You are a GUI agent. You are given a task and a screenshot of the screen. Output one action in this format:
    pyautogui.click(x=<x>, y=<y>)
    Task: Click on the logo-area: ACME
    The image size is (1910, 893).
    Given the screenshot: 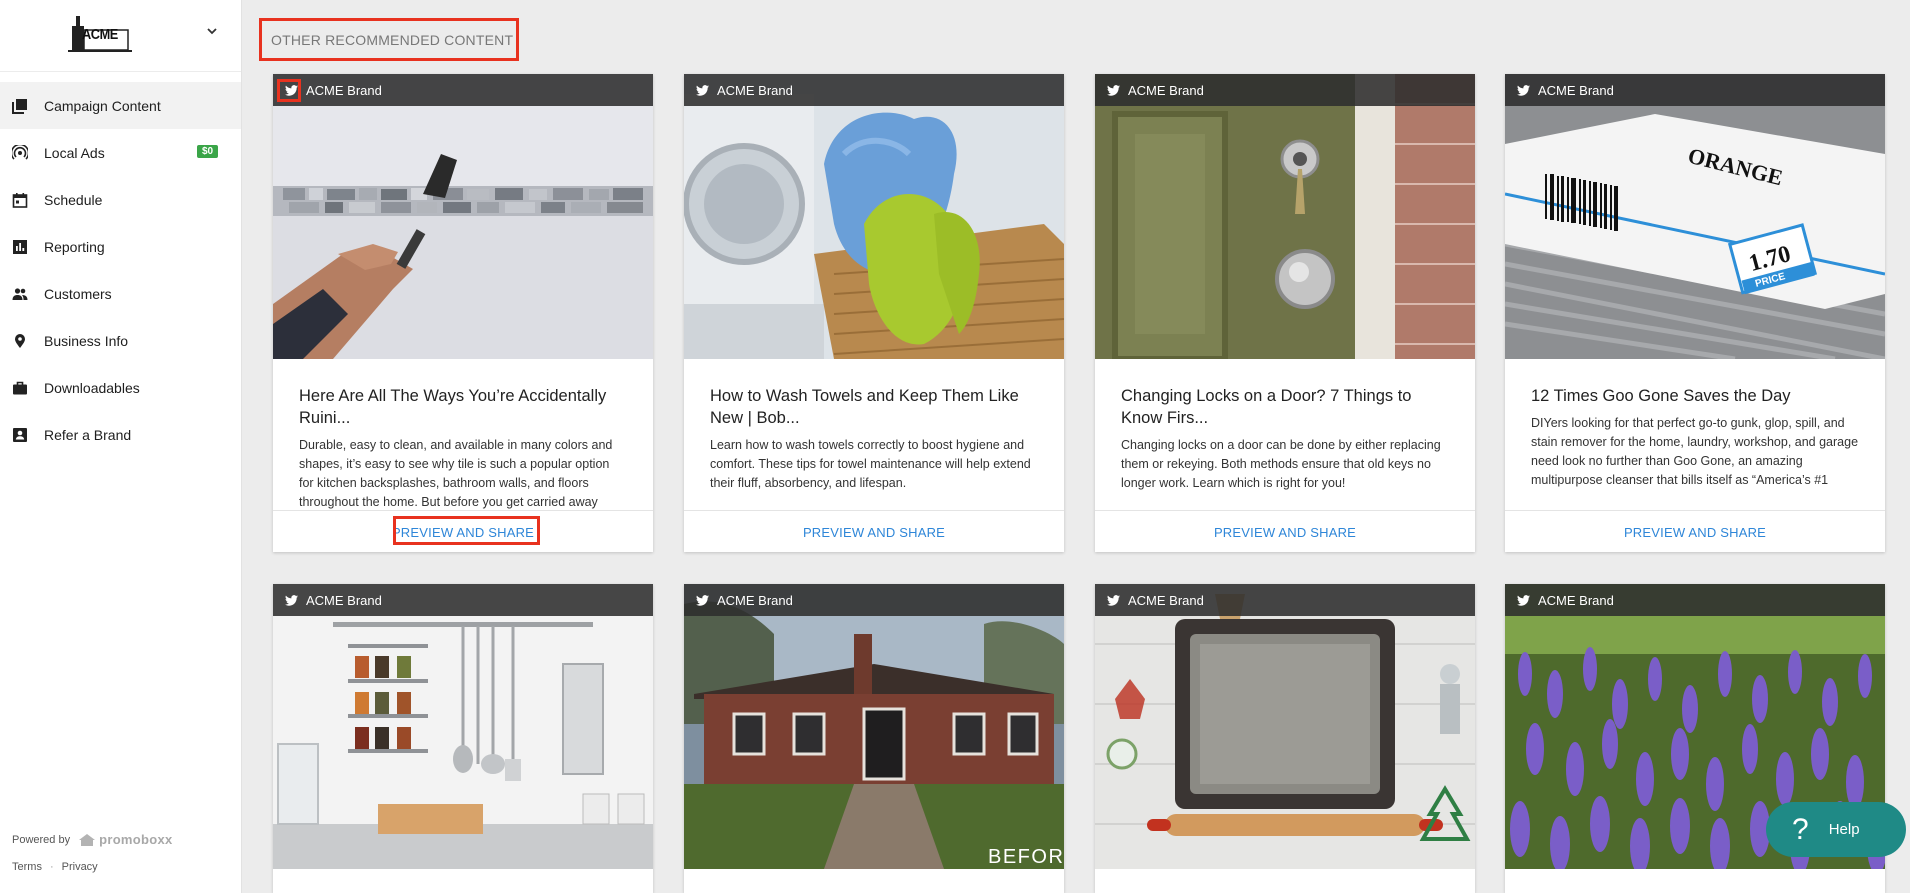 What is the action you would take?
    pyautogui.click(x=120, y=36)
    